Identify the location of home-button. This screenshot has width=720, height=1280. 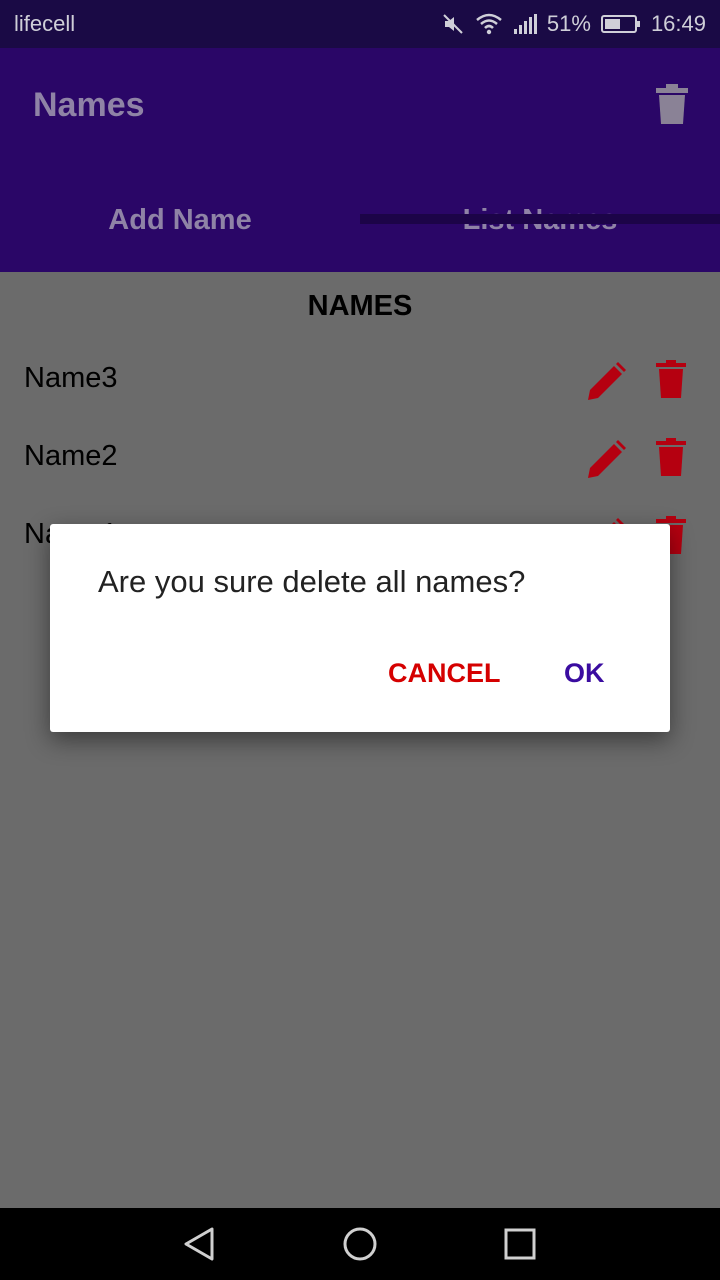
(360, 1246).